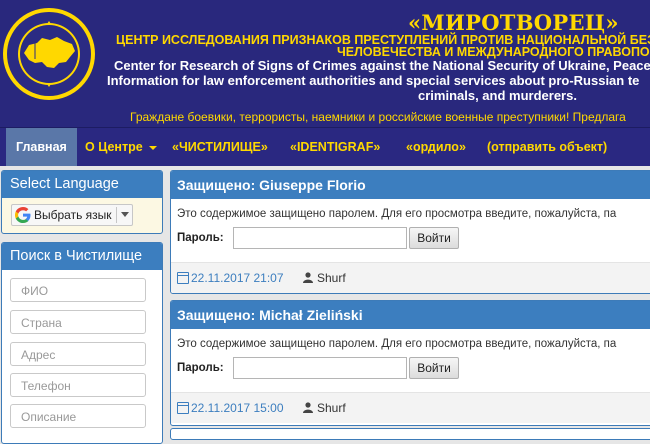  I want to click on header-en-line-3: criminals, and murderers., so click(497, 95).